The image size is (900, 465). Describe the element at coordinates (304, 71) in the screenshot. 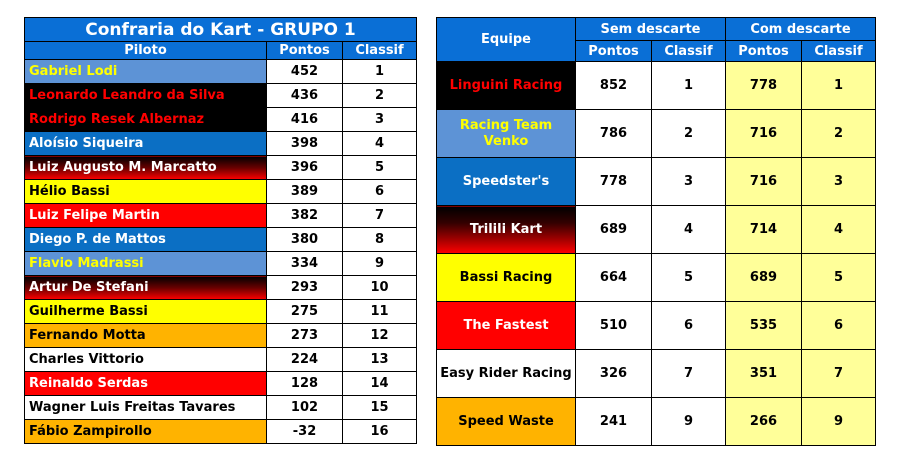

I see `piloto-pontos: 452` at that location.